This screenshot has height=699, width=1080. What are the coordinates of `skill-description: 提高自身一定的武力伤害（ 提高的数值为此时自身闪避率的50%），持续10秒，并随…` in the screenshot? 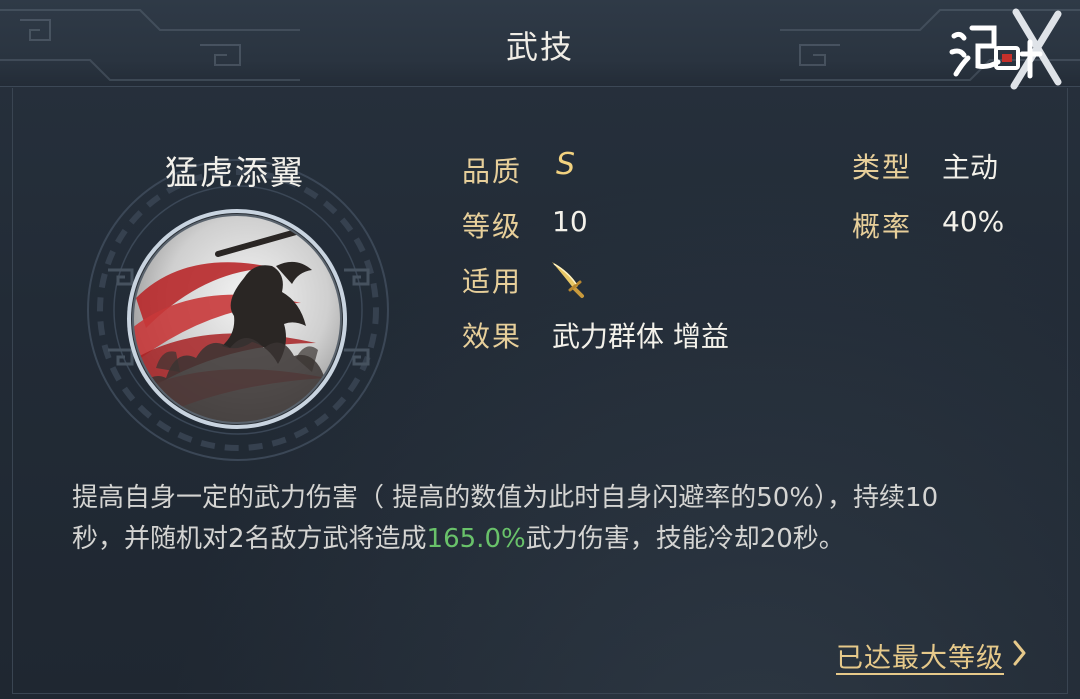 It's located at (522, 519).